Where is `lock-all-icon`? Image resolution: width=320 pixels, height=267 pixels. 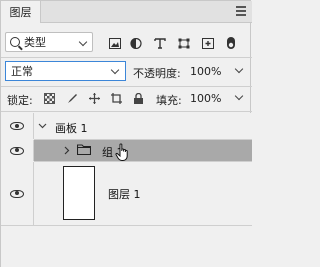 lock-all-icon is located at coordinates (138, 98).